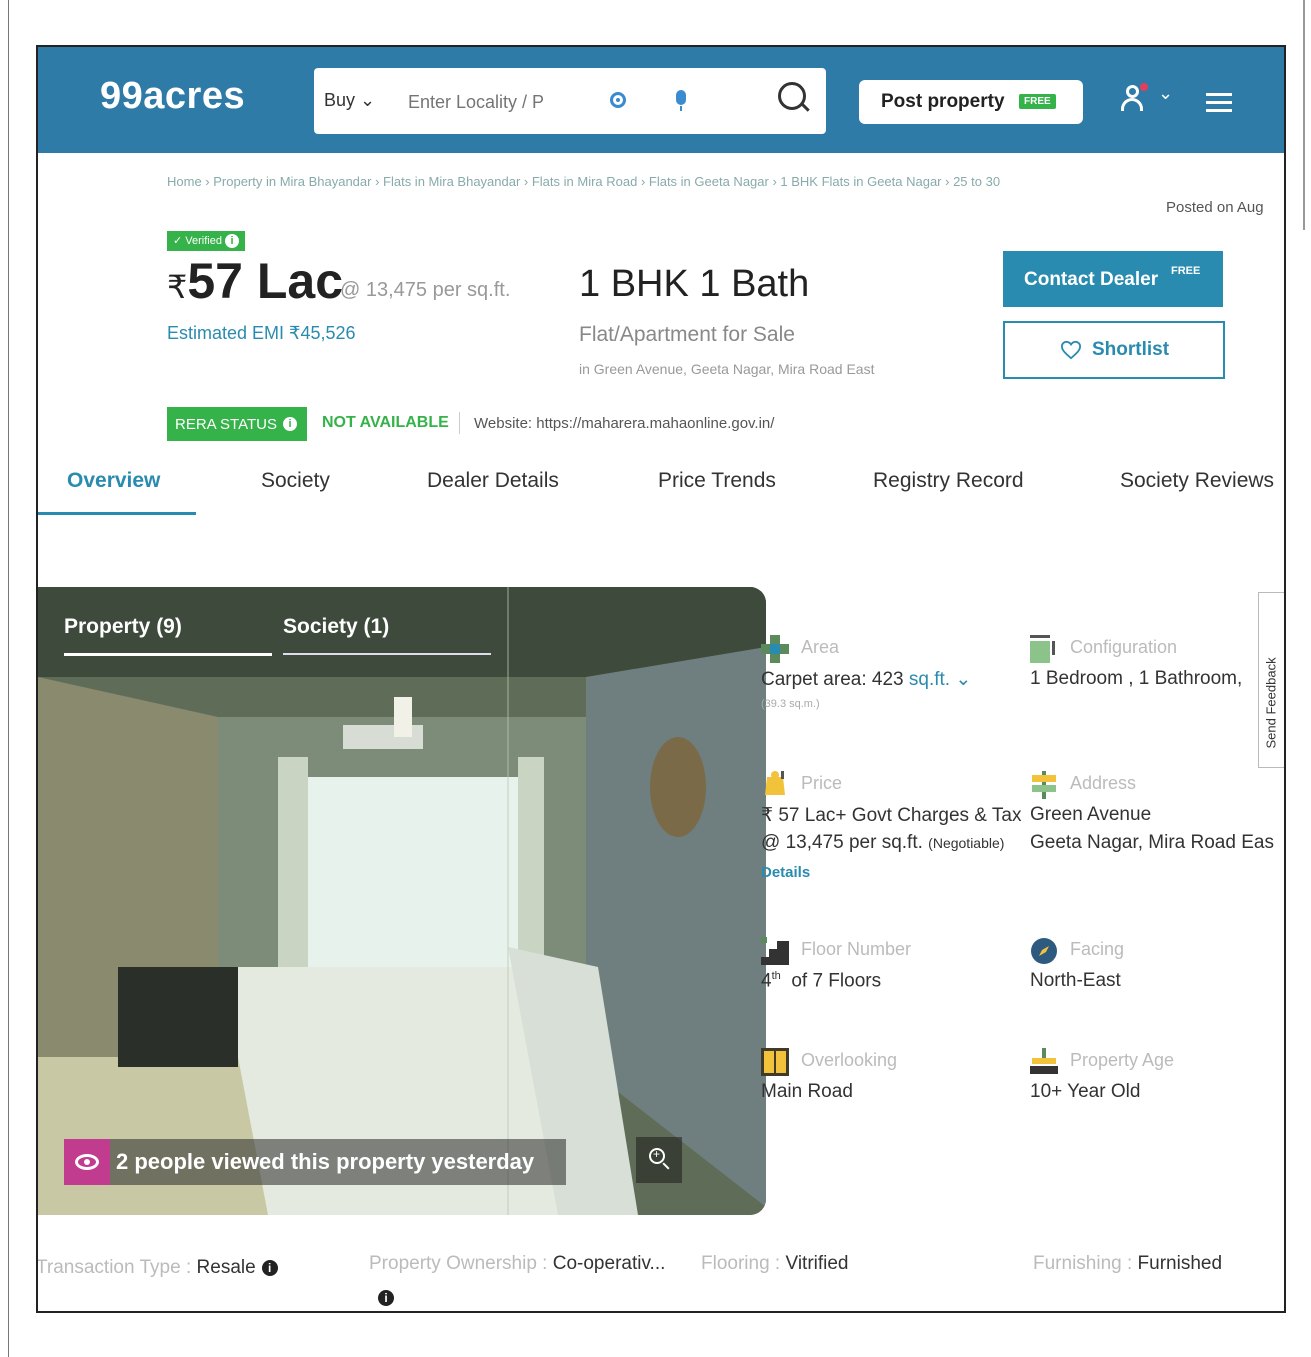  I want to click on transaction-type: Transaction Type : Resale i, so click(157, 1268).